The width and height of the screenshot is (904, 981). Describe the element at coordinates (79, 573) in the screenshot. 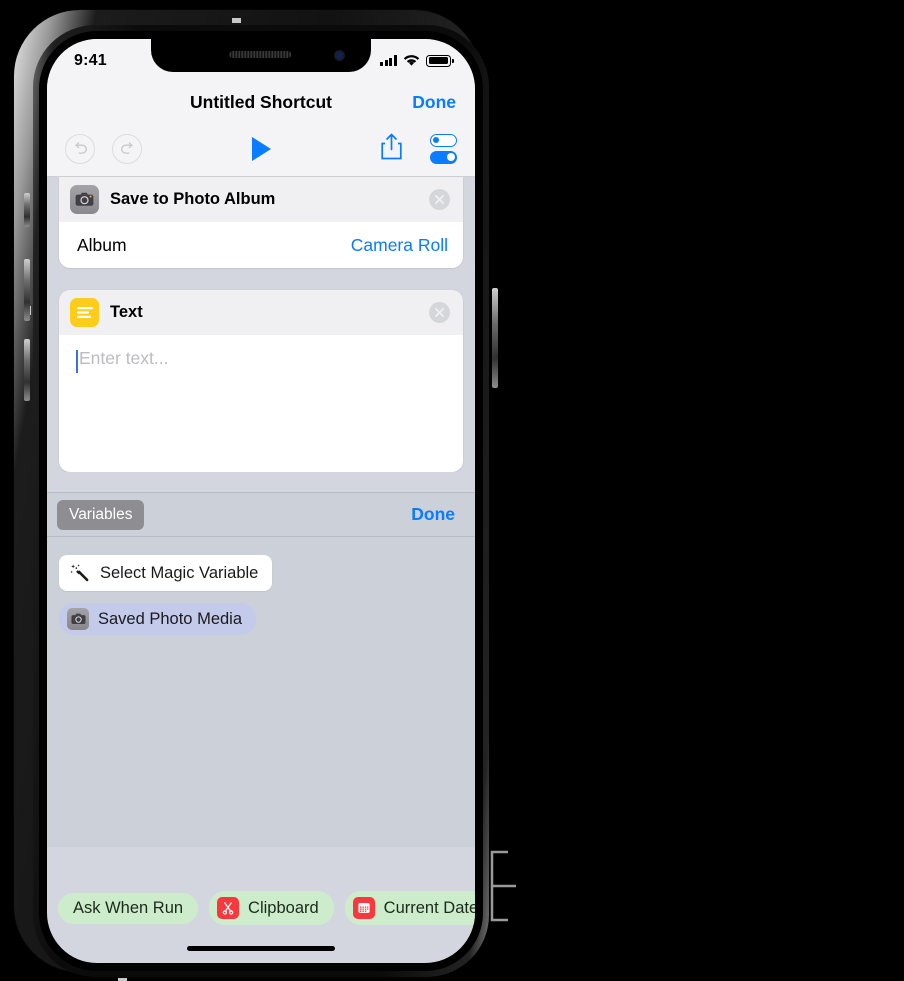

I see `magic-wand-icon` at that location.